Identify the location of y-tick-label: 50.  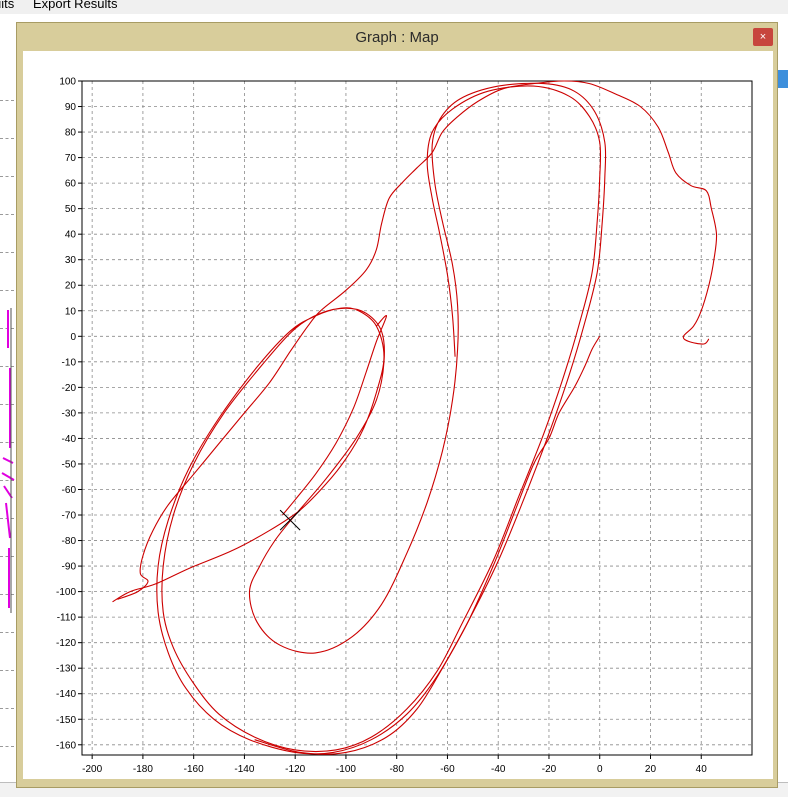
(71, 209).